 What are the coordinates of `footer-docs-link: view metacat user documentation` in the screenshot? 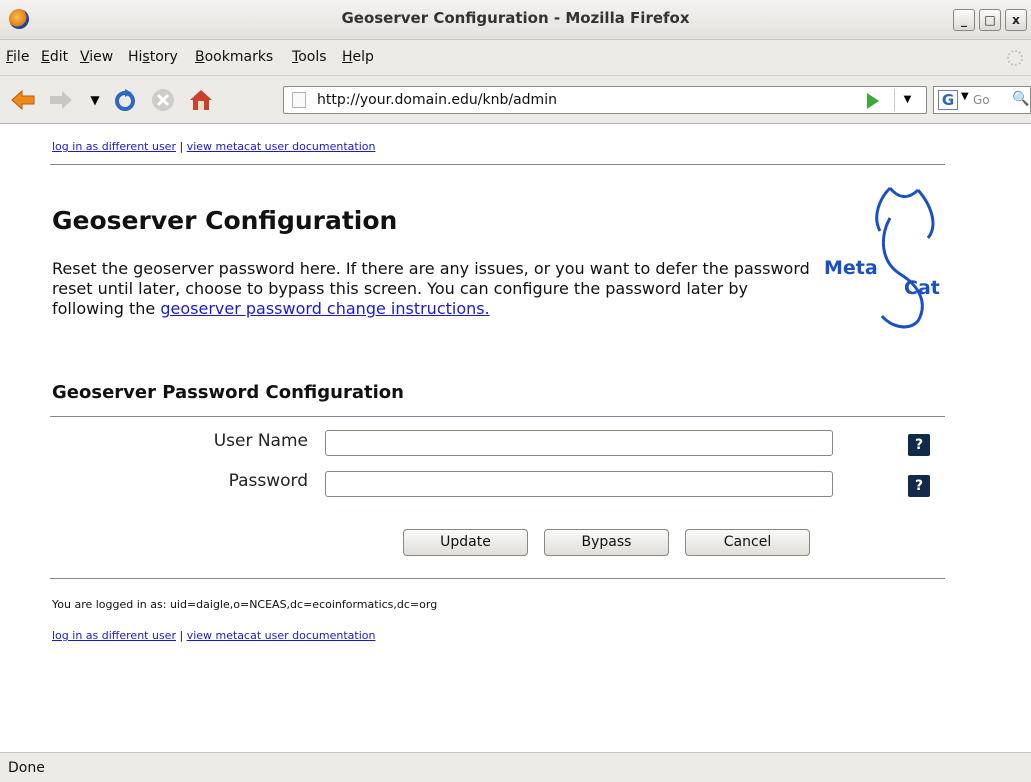 It's located at (281, 635).